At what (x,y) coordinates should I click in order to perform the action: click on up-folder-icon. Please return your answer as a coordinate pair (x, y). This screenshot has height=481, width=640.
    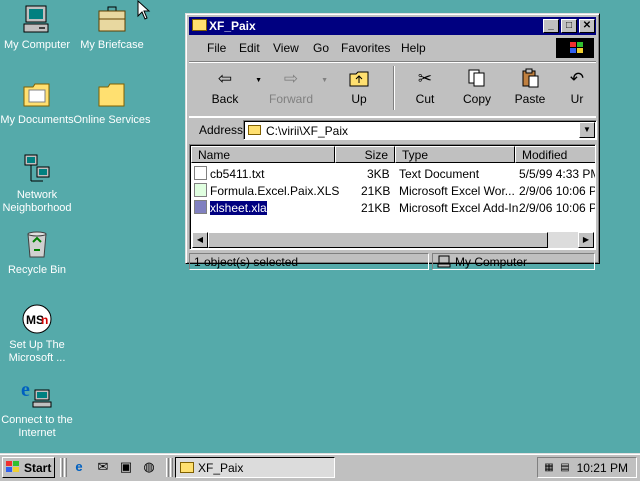
    Looking at the image, I should click on (359, 79).